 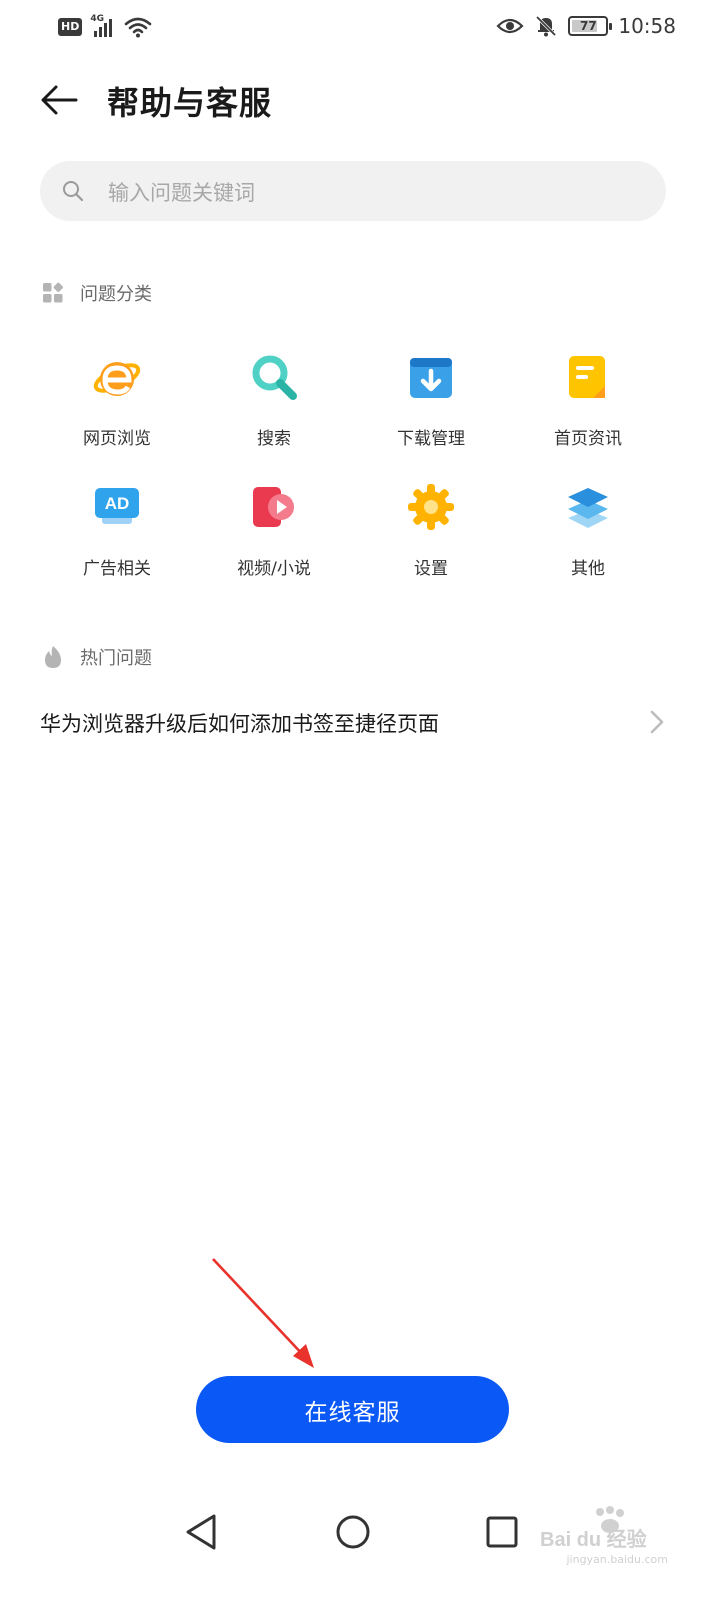 I want to click on online-service-button-label: 在线客服, so click(x=352, y=1411).